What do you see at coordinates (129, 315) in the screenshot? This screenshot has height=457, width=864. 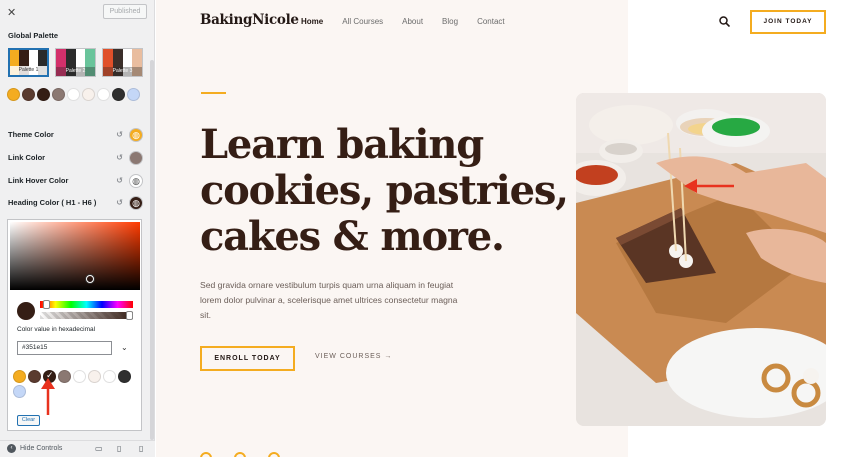 I see `alpha-slider-handle` at bounding box center [129, 315].